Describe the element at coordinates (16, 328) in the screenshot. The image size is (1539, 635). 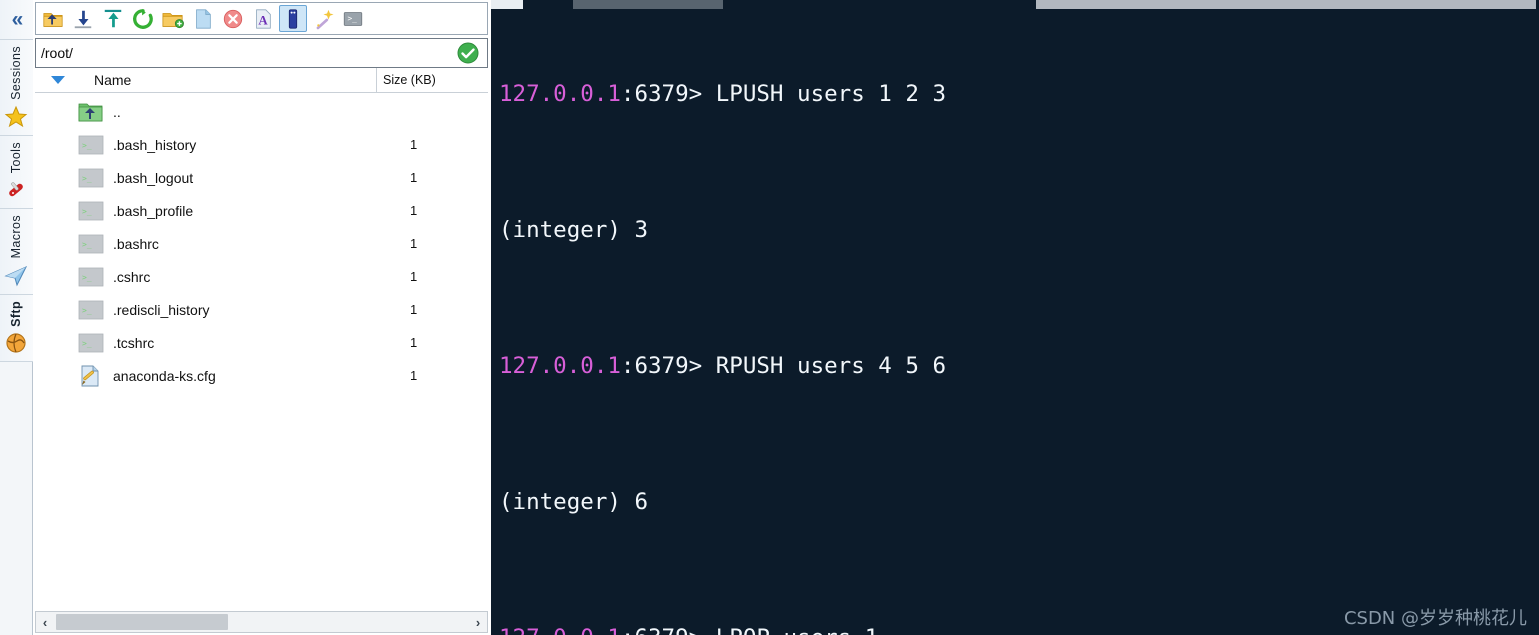
I see `sidebar-item-sftp: Sftp` at that location.